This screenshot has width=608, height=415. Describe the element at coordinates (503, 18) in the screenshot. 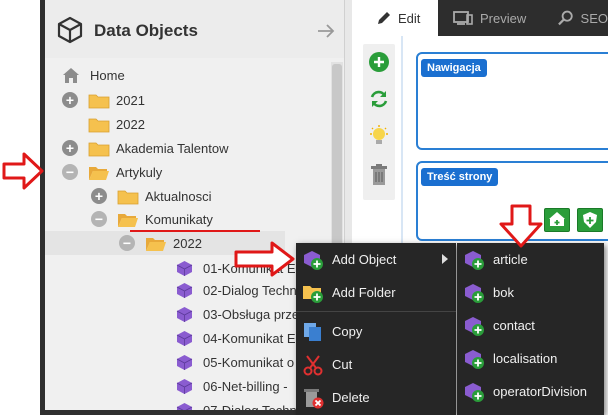

I see `tab-label: Preview` at that location.